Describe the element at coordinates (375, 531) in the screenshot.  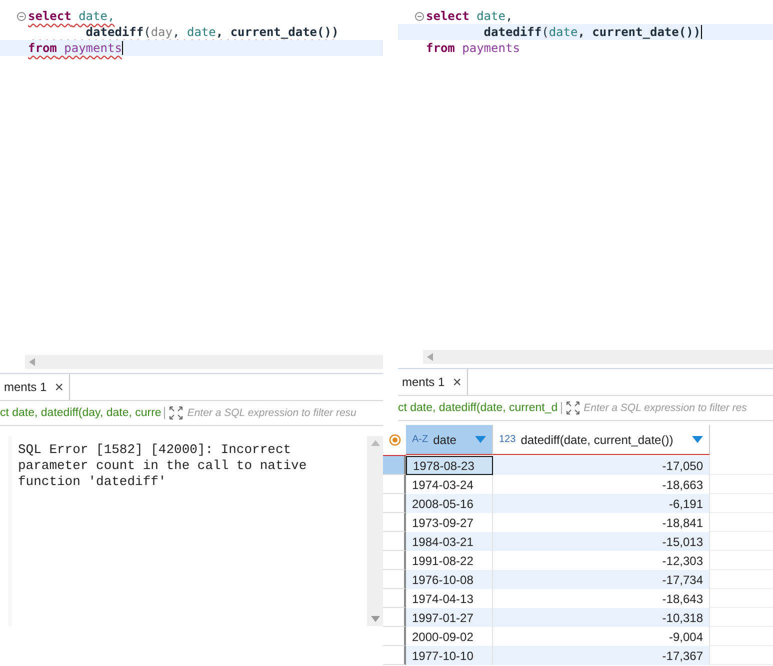
I see `vertical-scrollbar` at that location.